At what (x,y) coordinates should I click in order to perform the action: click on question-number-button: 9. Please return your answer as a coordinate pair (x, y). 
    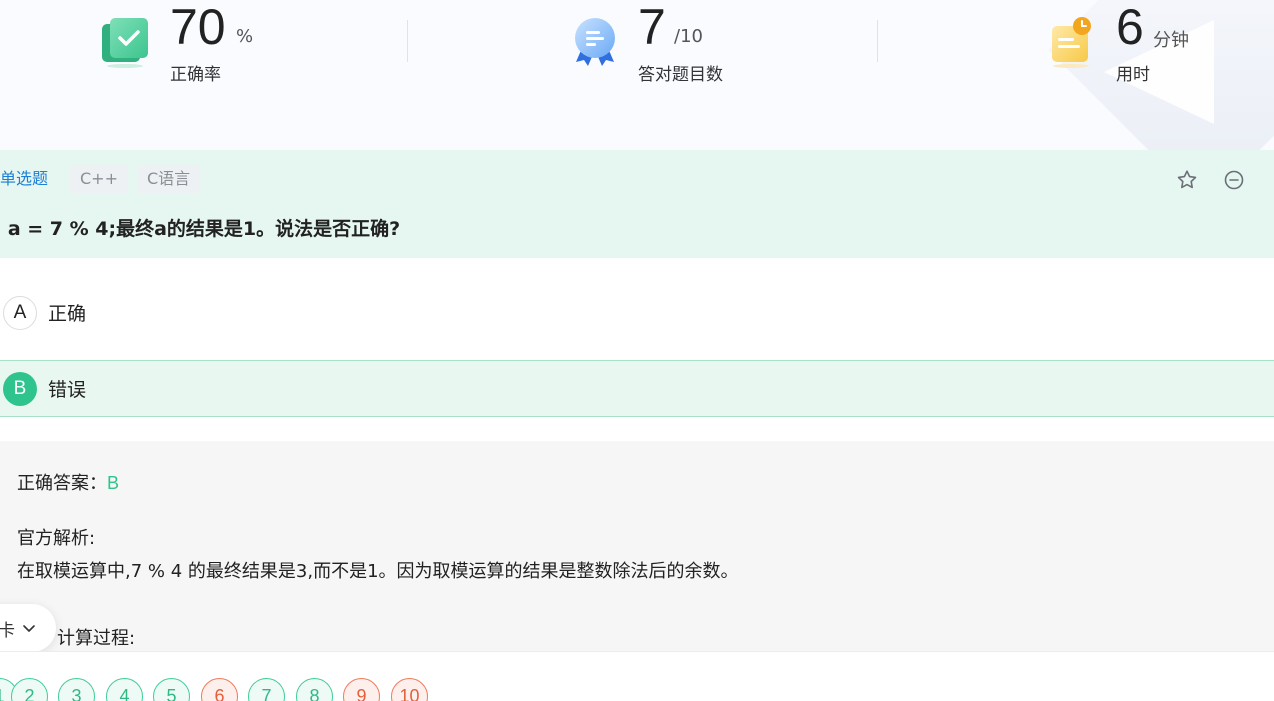
    Looking at the image, I should click on (361, 689).